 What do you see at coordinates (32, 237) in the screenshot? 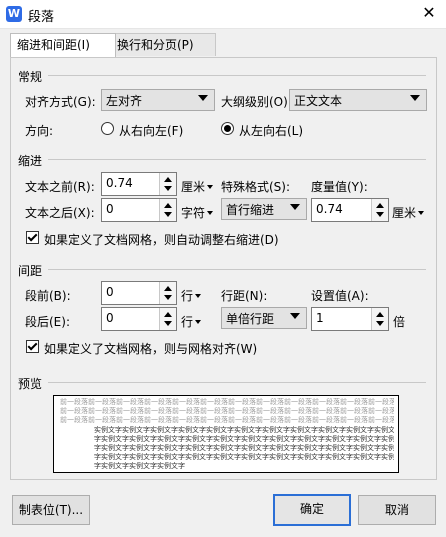
I see `indent-grid-checkbox` at bounding box center [32, 237].